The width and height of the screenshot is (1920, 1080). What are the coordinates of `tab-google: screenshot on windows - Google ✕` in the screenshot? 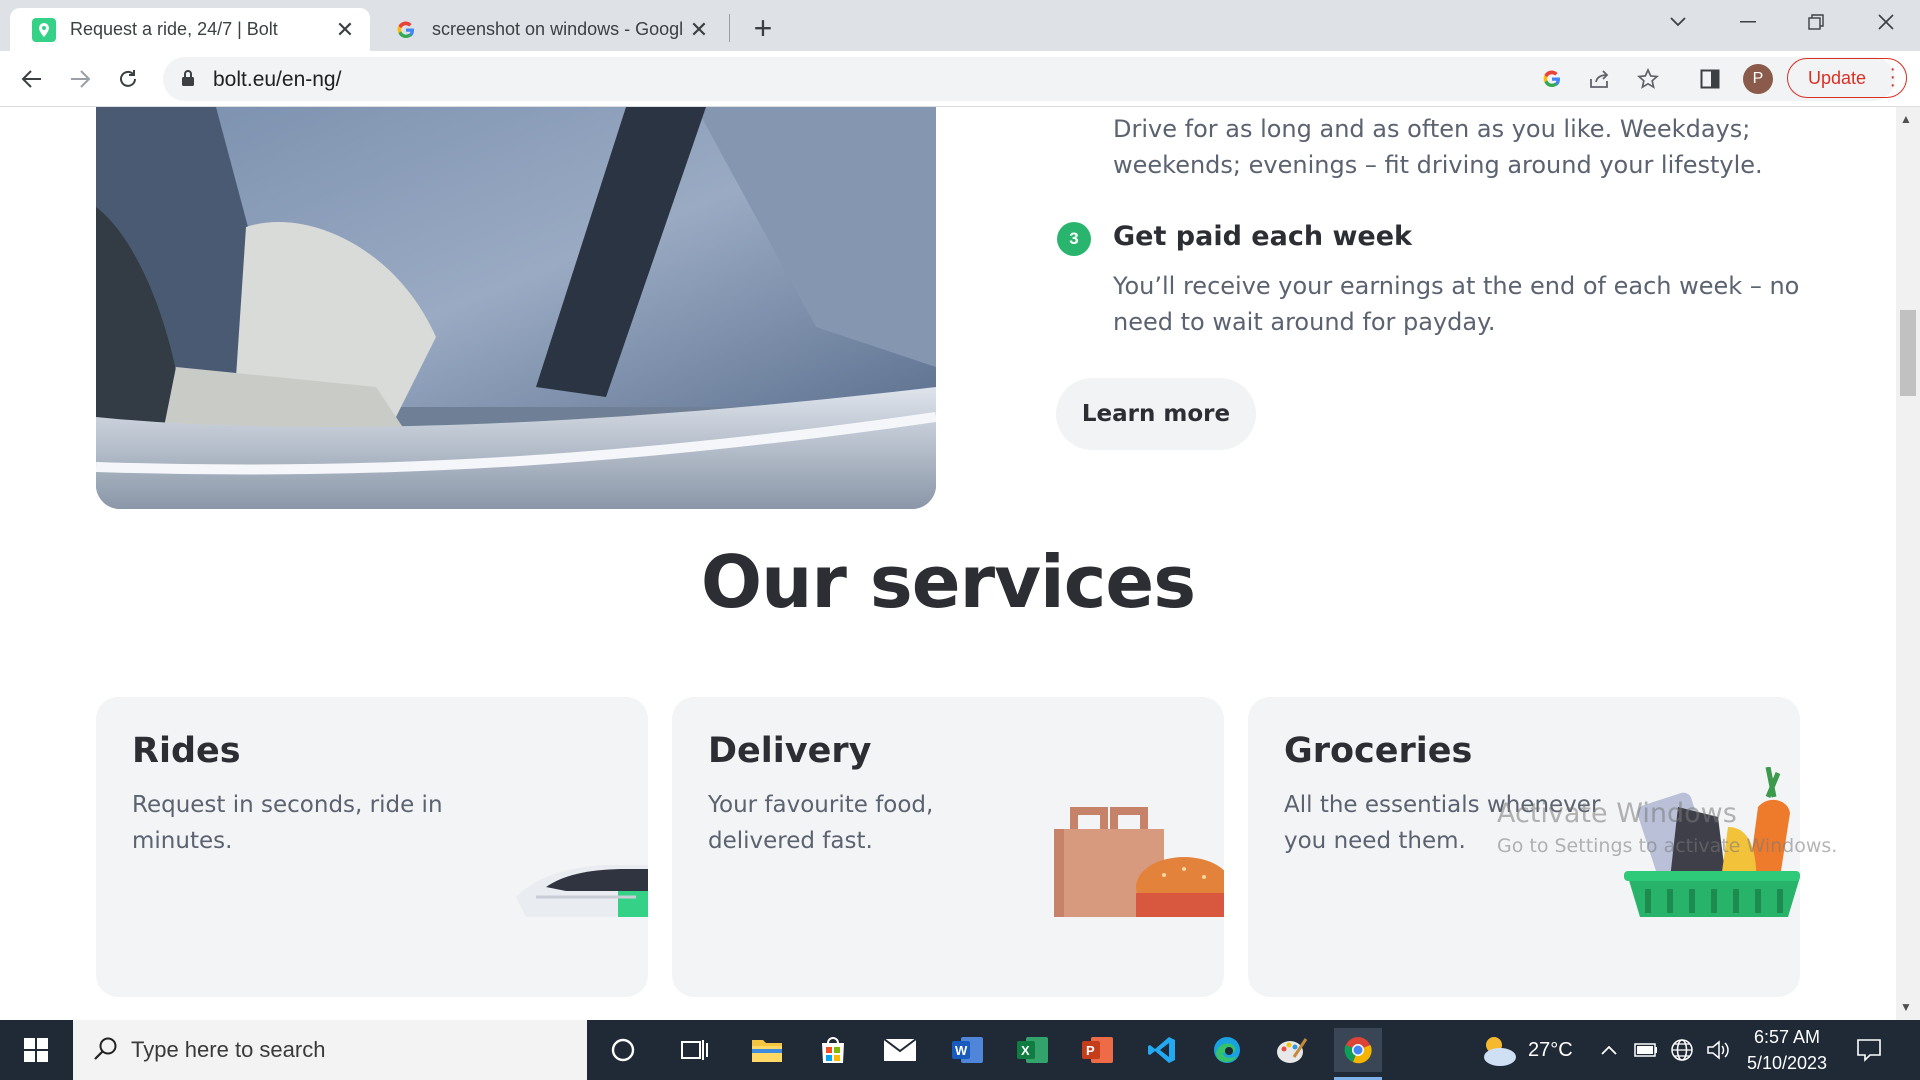 It's located at (548, 29).